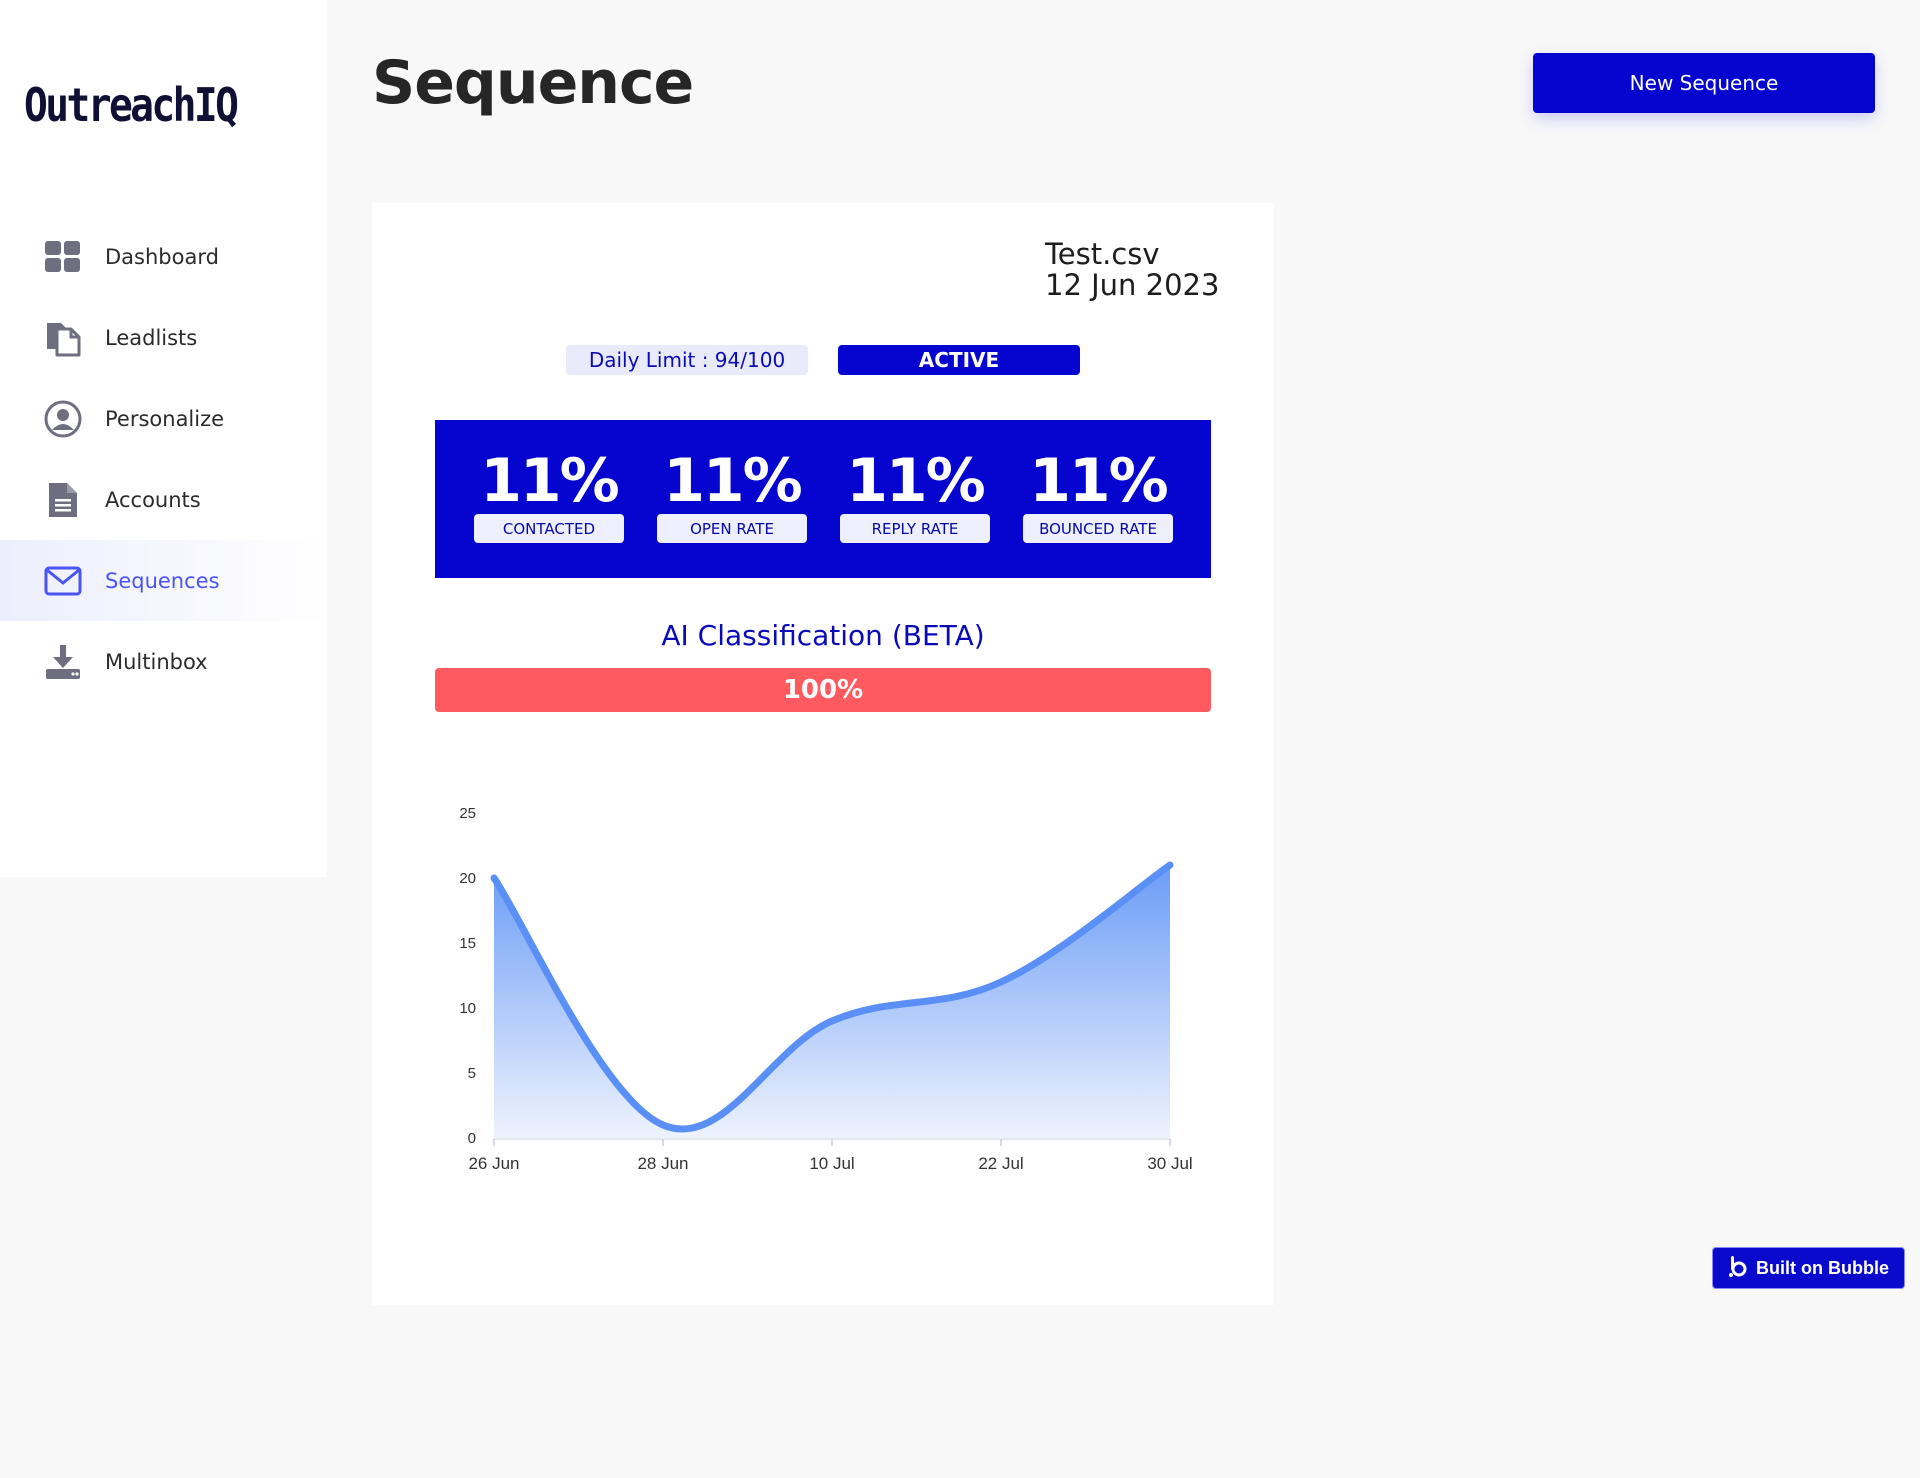 The image size is (1920, 1478). What do you see at coordinates (823, 690) in the screenshot?
I see `ai-classification-bar: 100%` at bounding box center [823, 690].